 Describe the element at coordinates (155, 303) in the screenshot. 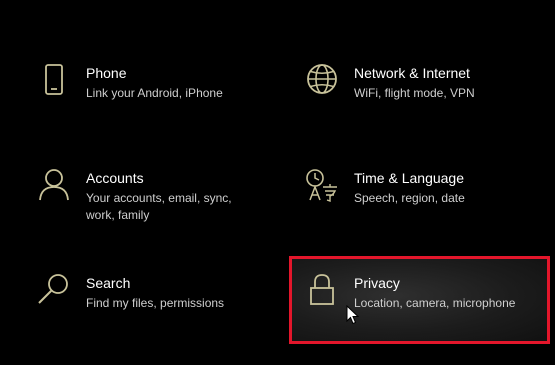

I see `tile-description: Find my files, permissions` at that location.